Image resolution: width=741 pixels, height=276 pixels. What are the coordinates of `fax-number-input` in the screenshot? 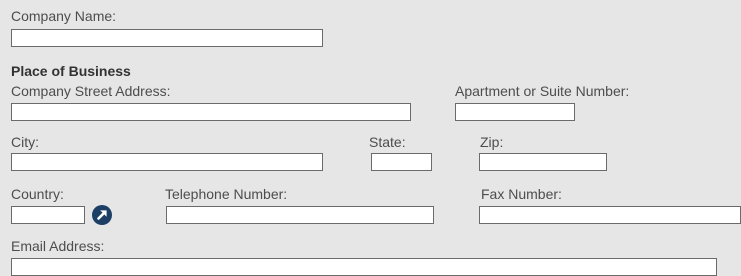 It's located at (610, 215).